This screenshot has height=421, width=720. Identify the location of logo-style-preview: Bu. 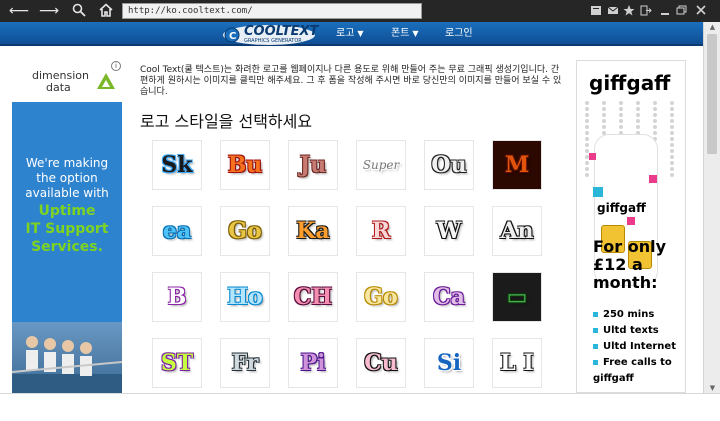
(245, 165).